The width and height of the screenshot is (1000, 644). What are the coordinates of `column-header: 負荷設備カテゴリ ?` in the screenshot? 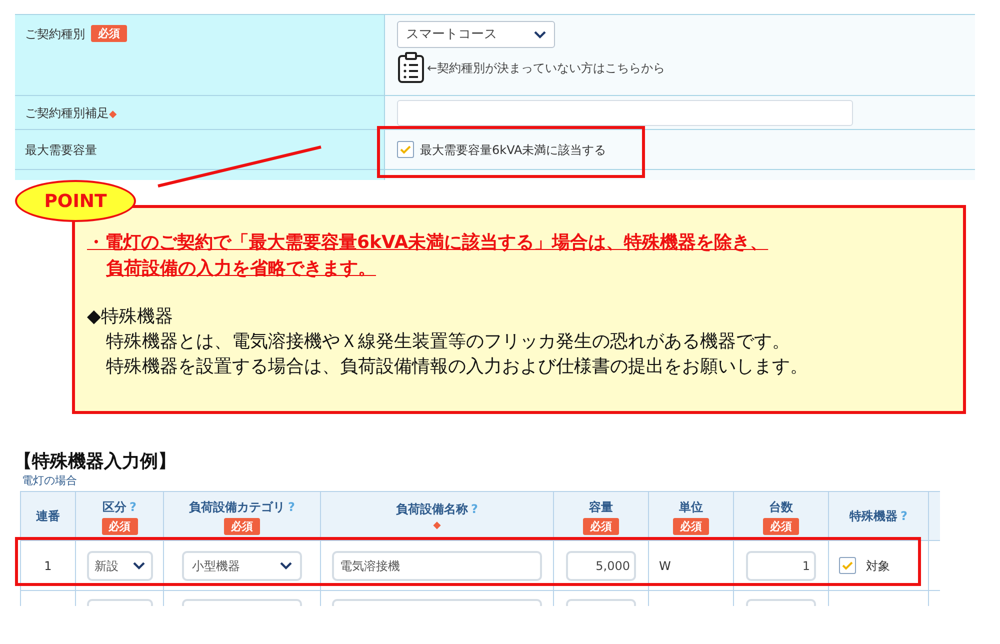 It's located at (242, 507).